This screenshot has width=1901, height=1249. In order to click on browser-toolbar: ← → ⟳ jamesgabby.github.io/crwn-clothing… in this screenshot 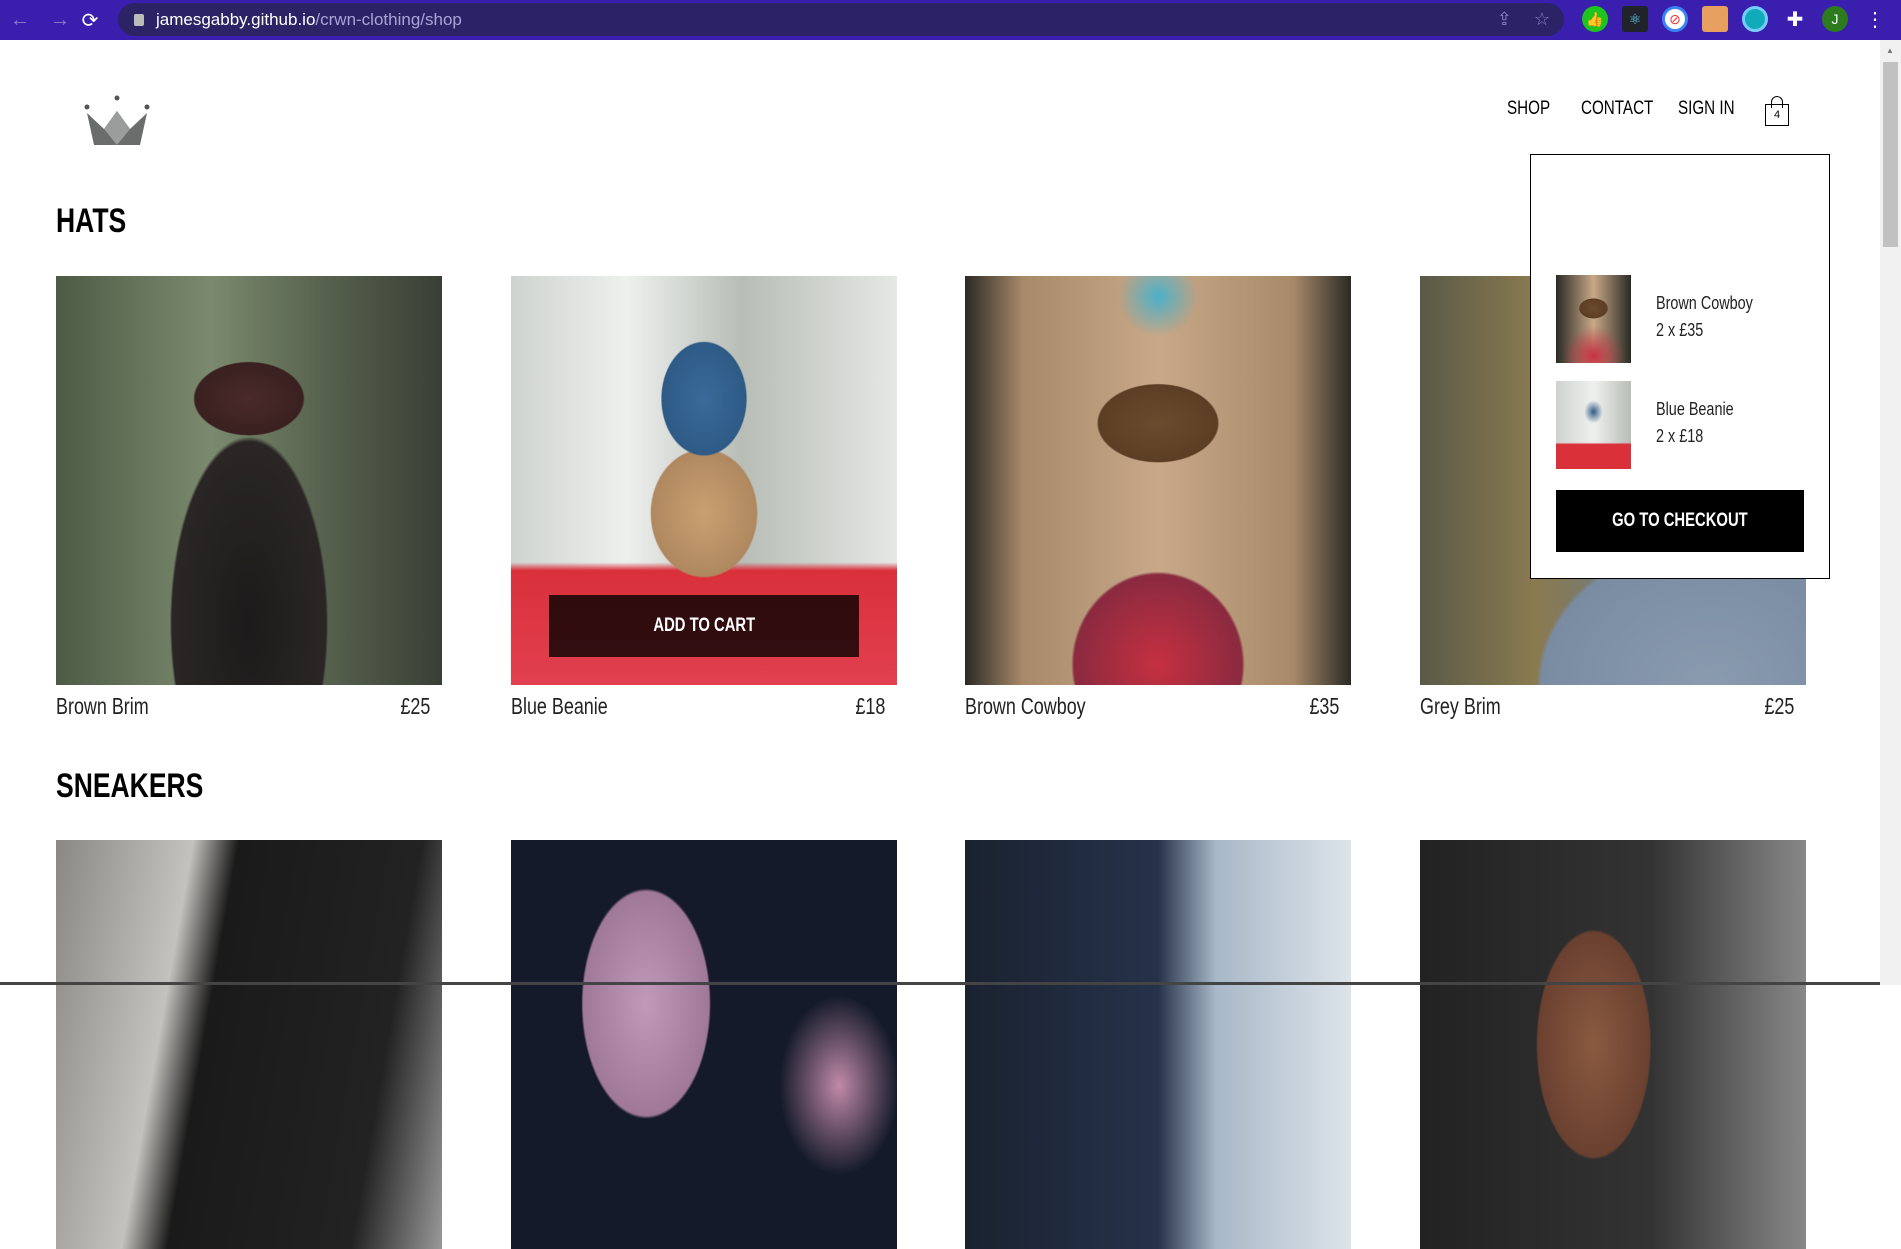, I will do `click(950, 20)`.